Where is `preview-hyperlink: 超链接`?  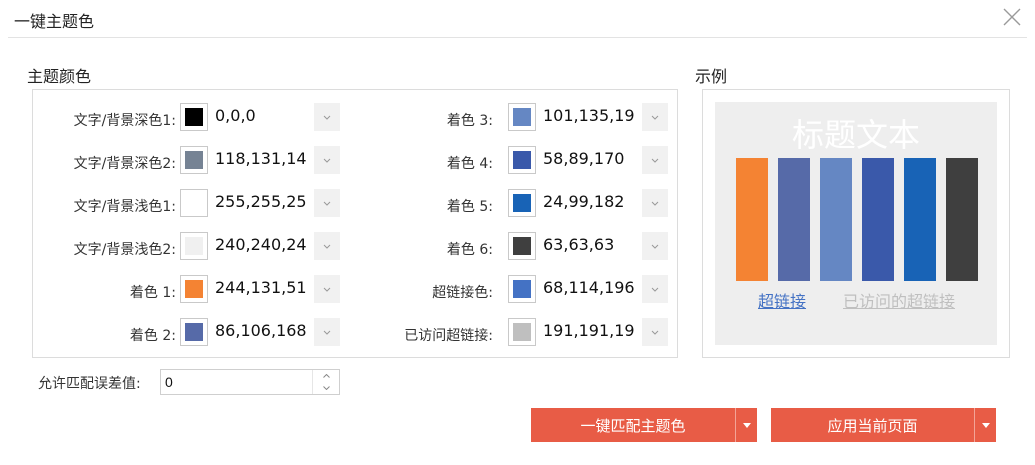 preview-hyperlink: 超链接 is located at coordinates (782, 300).